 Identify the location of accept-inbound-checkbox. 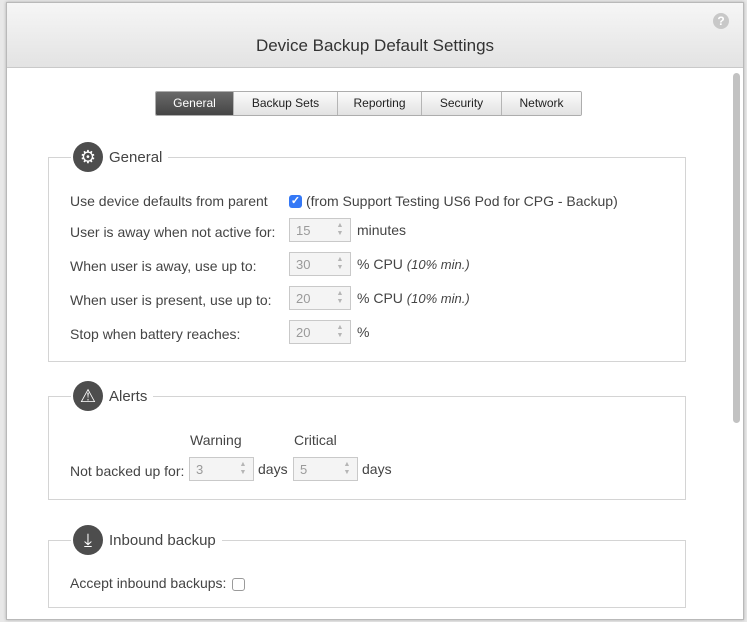
(238, 584).